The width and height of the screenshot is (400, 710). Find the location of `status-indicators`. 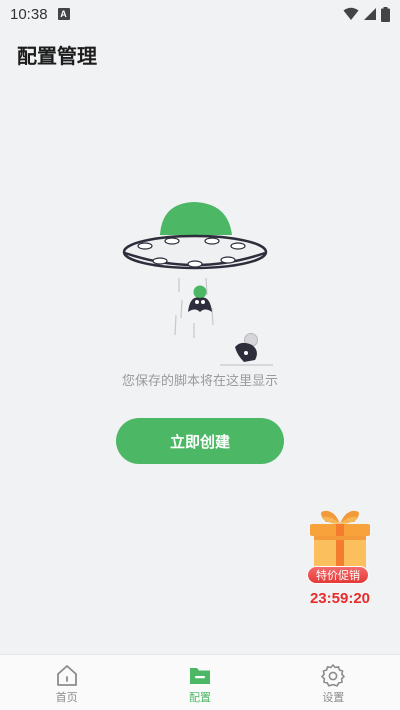

status-indicators is located at coordinates (366, 14).